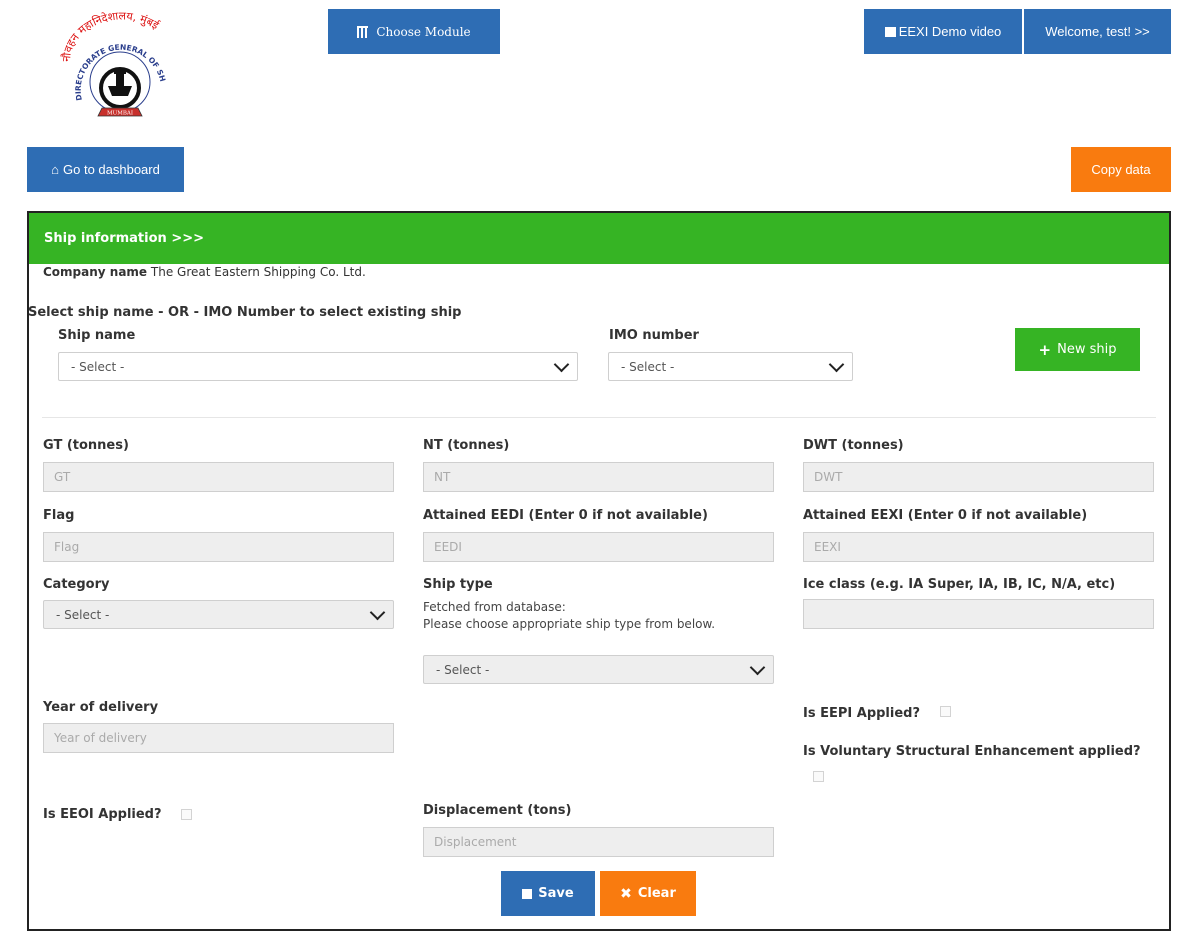 The image size is (1177, 931). I want to click on eexi-input: EEXI, so click(978, 547).